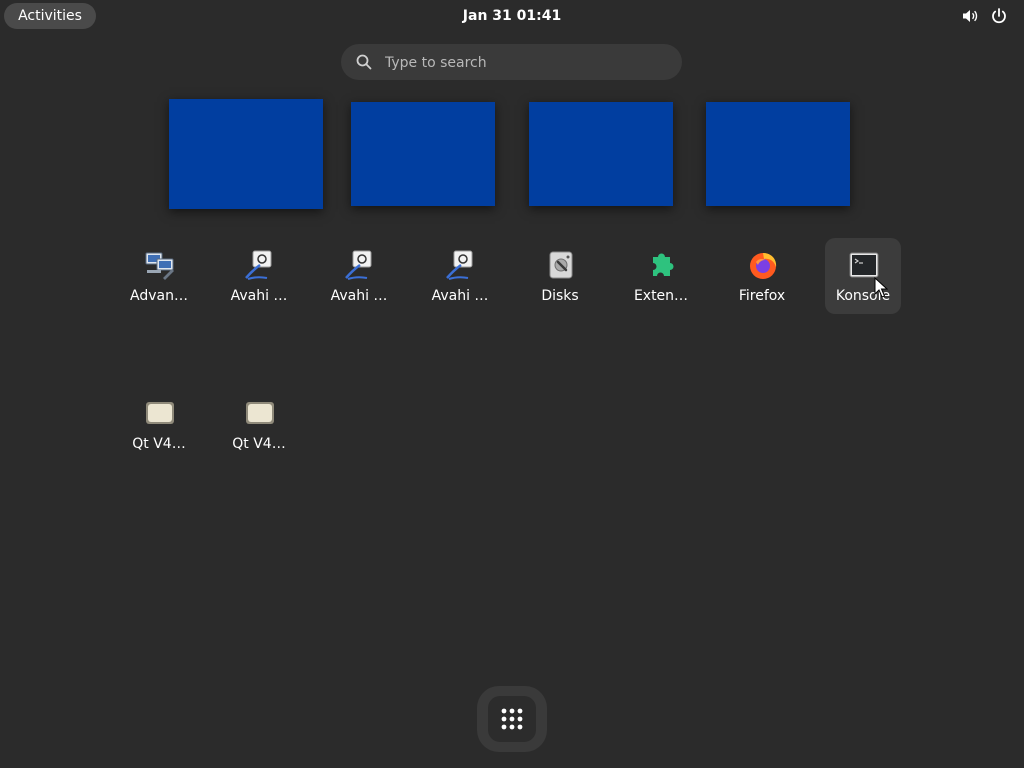  I want to click on mouse-cursor, so click(881, 287).